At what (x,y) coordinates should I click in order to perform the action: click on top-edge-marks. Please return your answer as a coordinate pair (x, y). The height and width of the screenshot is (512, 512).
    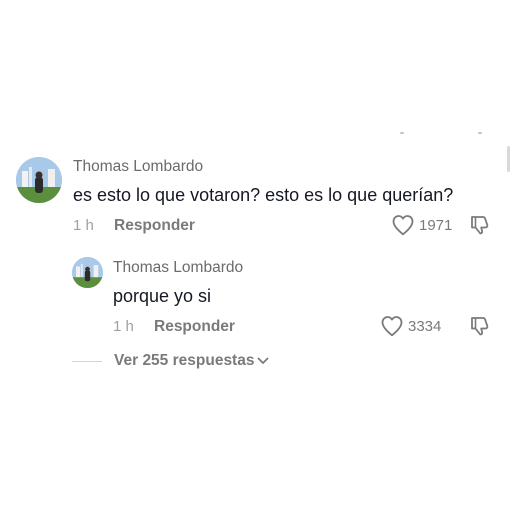
    Looking at the image, I should click on (443, 134).